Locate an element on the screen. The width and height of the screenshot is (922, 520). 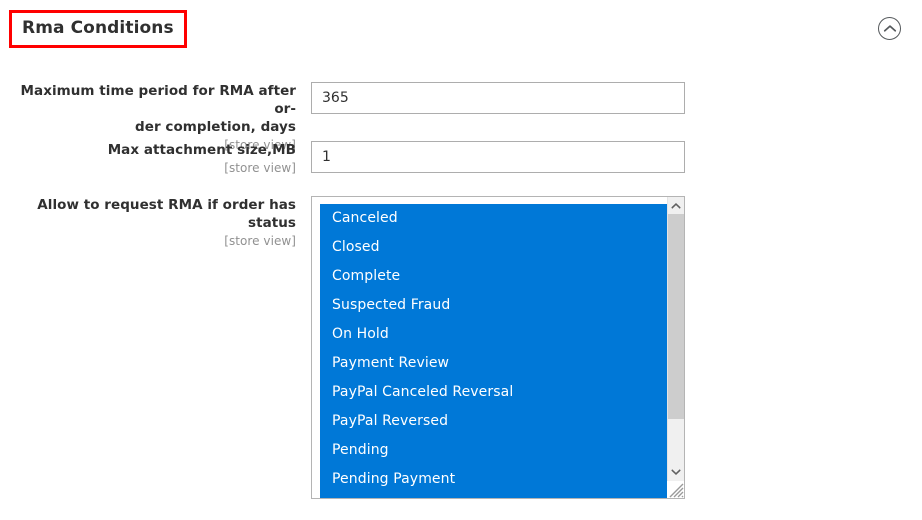
field-label-text-line1: Maximum time period for RMA after or- is located at coordinates (158, 100).